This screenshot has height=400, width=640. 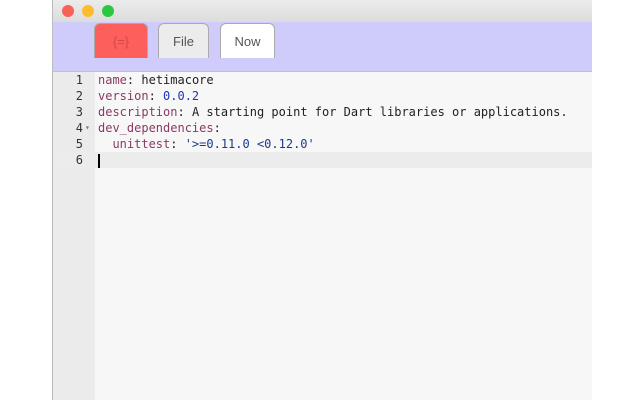 I want to click on yaml-value: hetimacore, so click(x=174, y=80).